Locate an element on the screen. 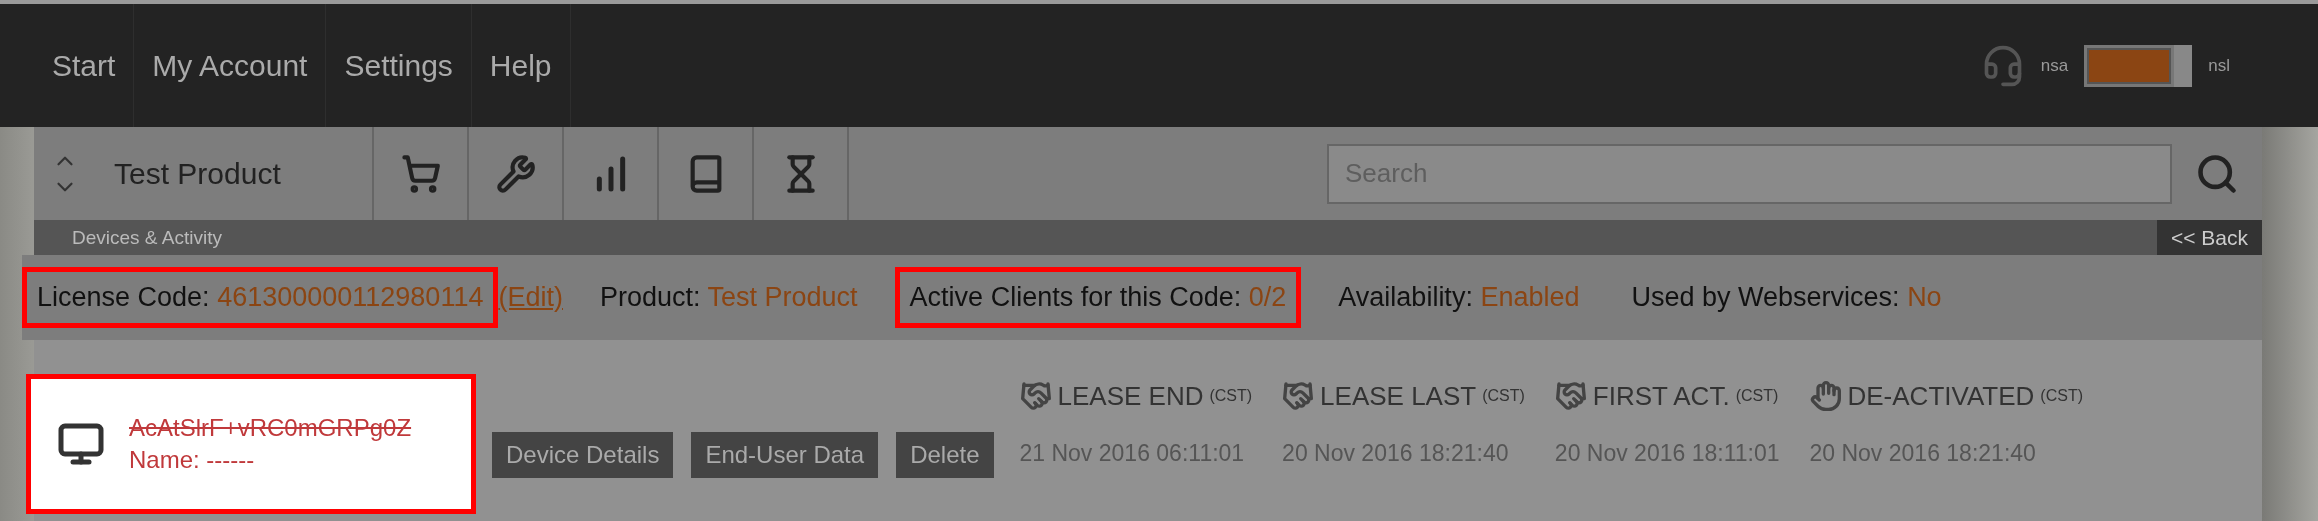 This screenshot has width=2318, height=521. info-text: Product: Test Product is located at coordinates (728, 297).